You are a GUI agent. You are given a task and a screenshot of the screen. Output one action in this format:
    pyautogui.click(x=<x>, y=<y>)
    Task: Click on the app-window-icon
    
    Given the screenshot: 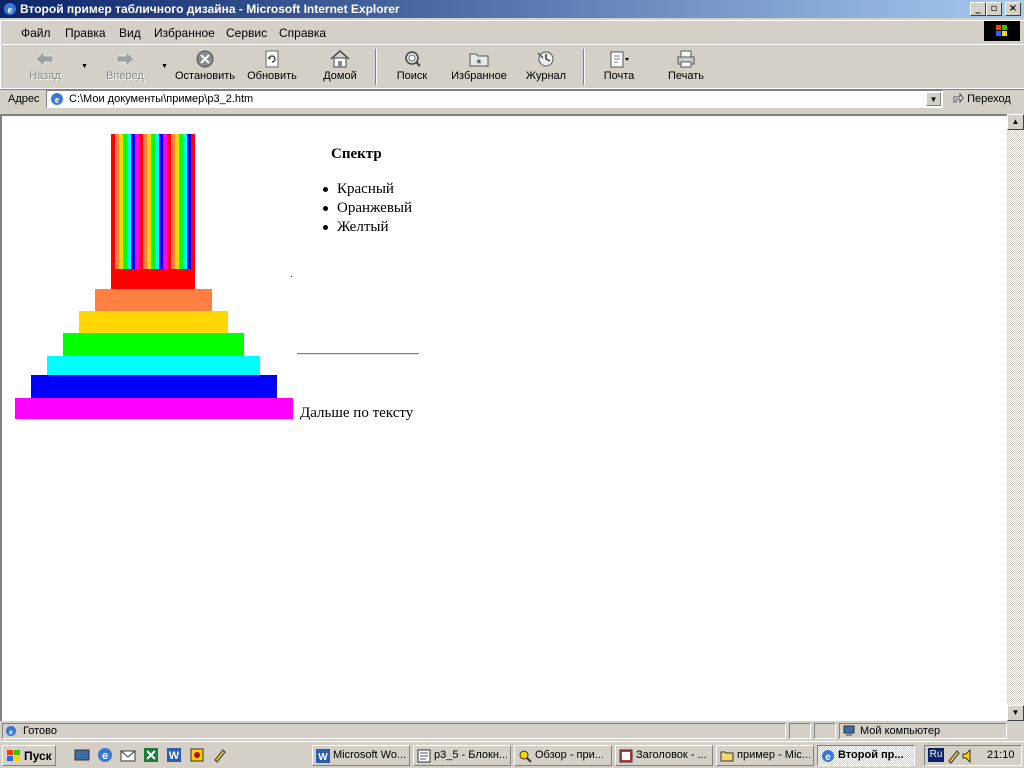 What is the action you would take?
    pyautogui.click(x=626, y=756)
    